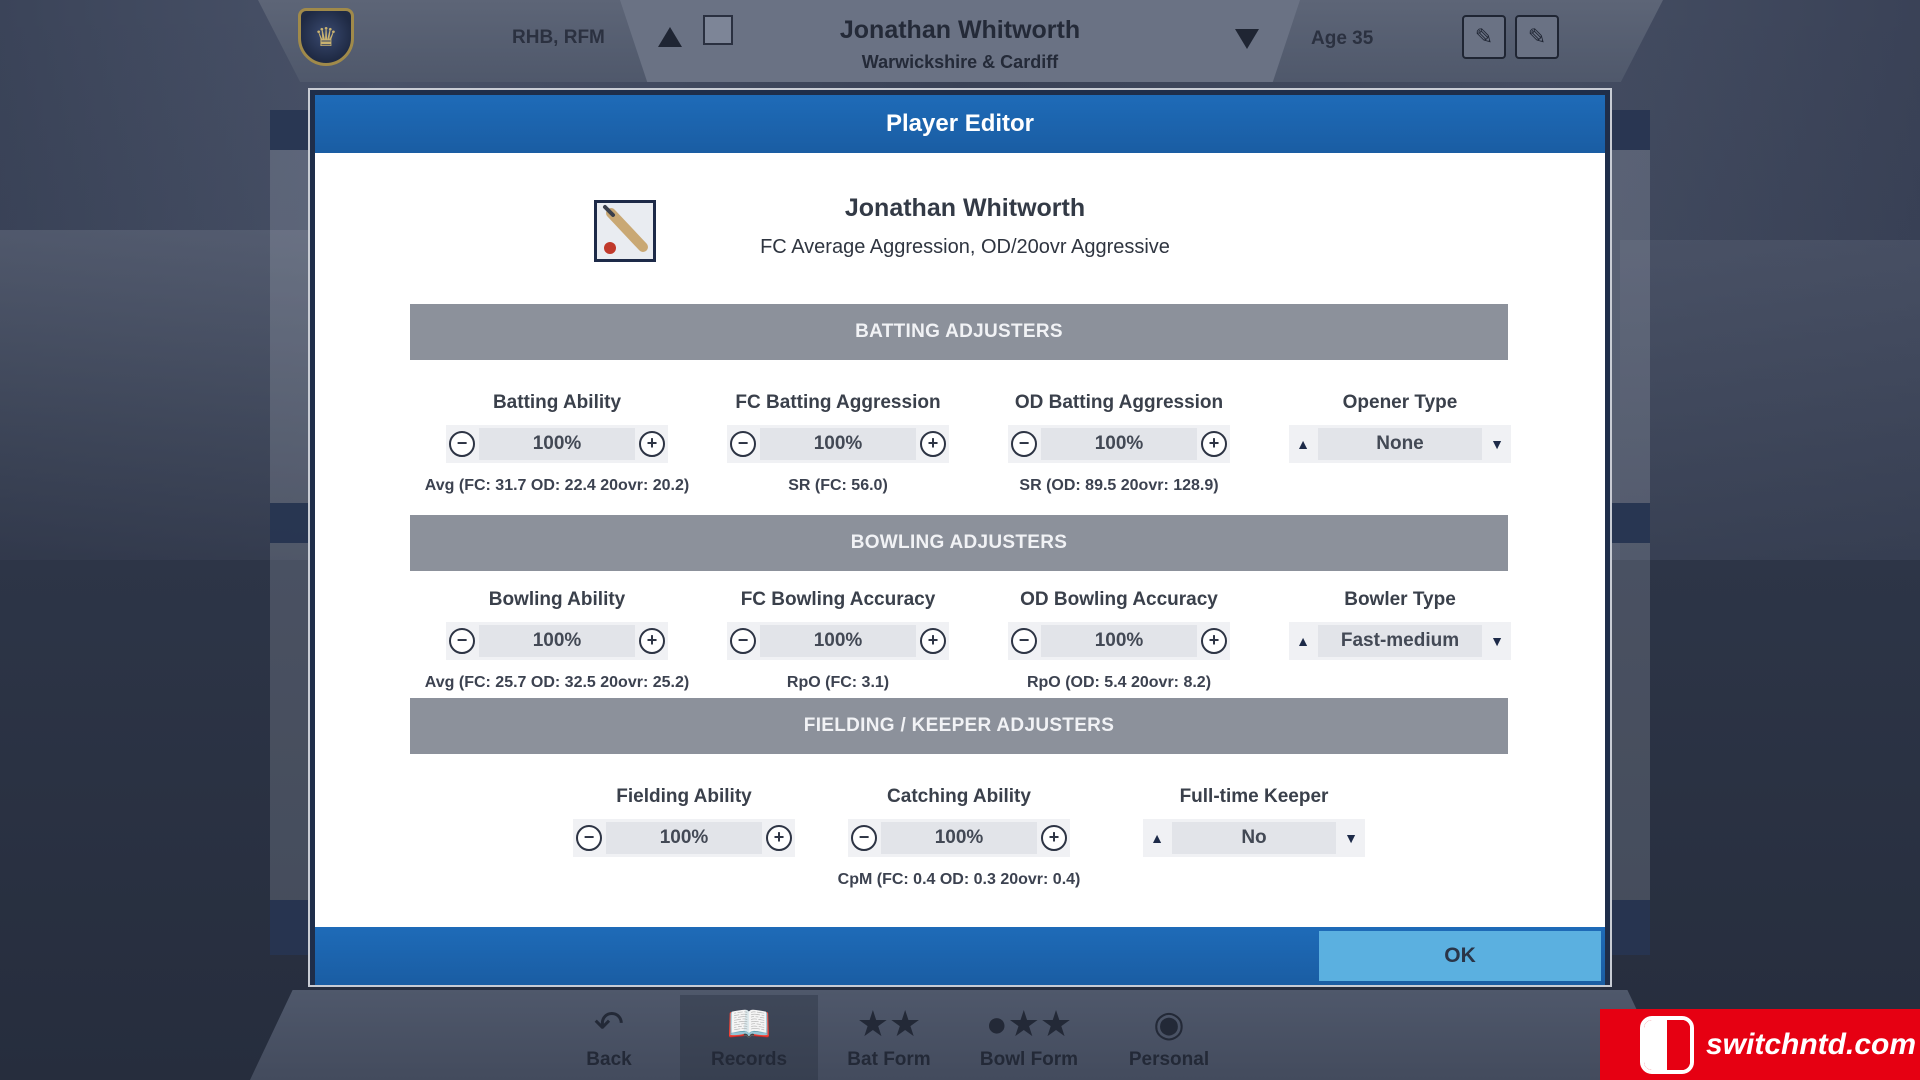  I want to click on nav-bat-form-button: ★★ Bat Form, so click(889, 1037).